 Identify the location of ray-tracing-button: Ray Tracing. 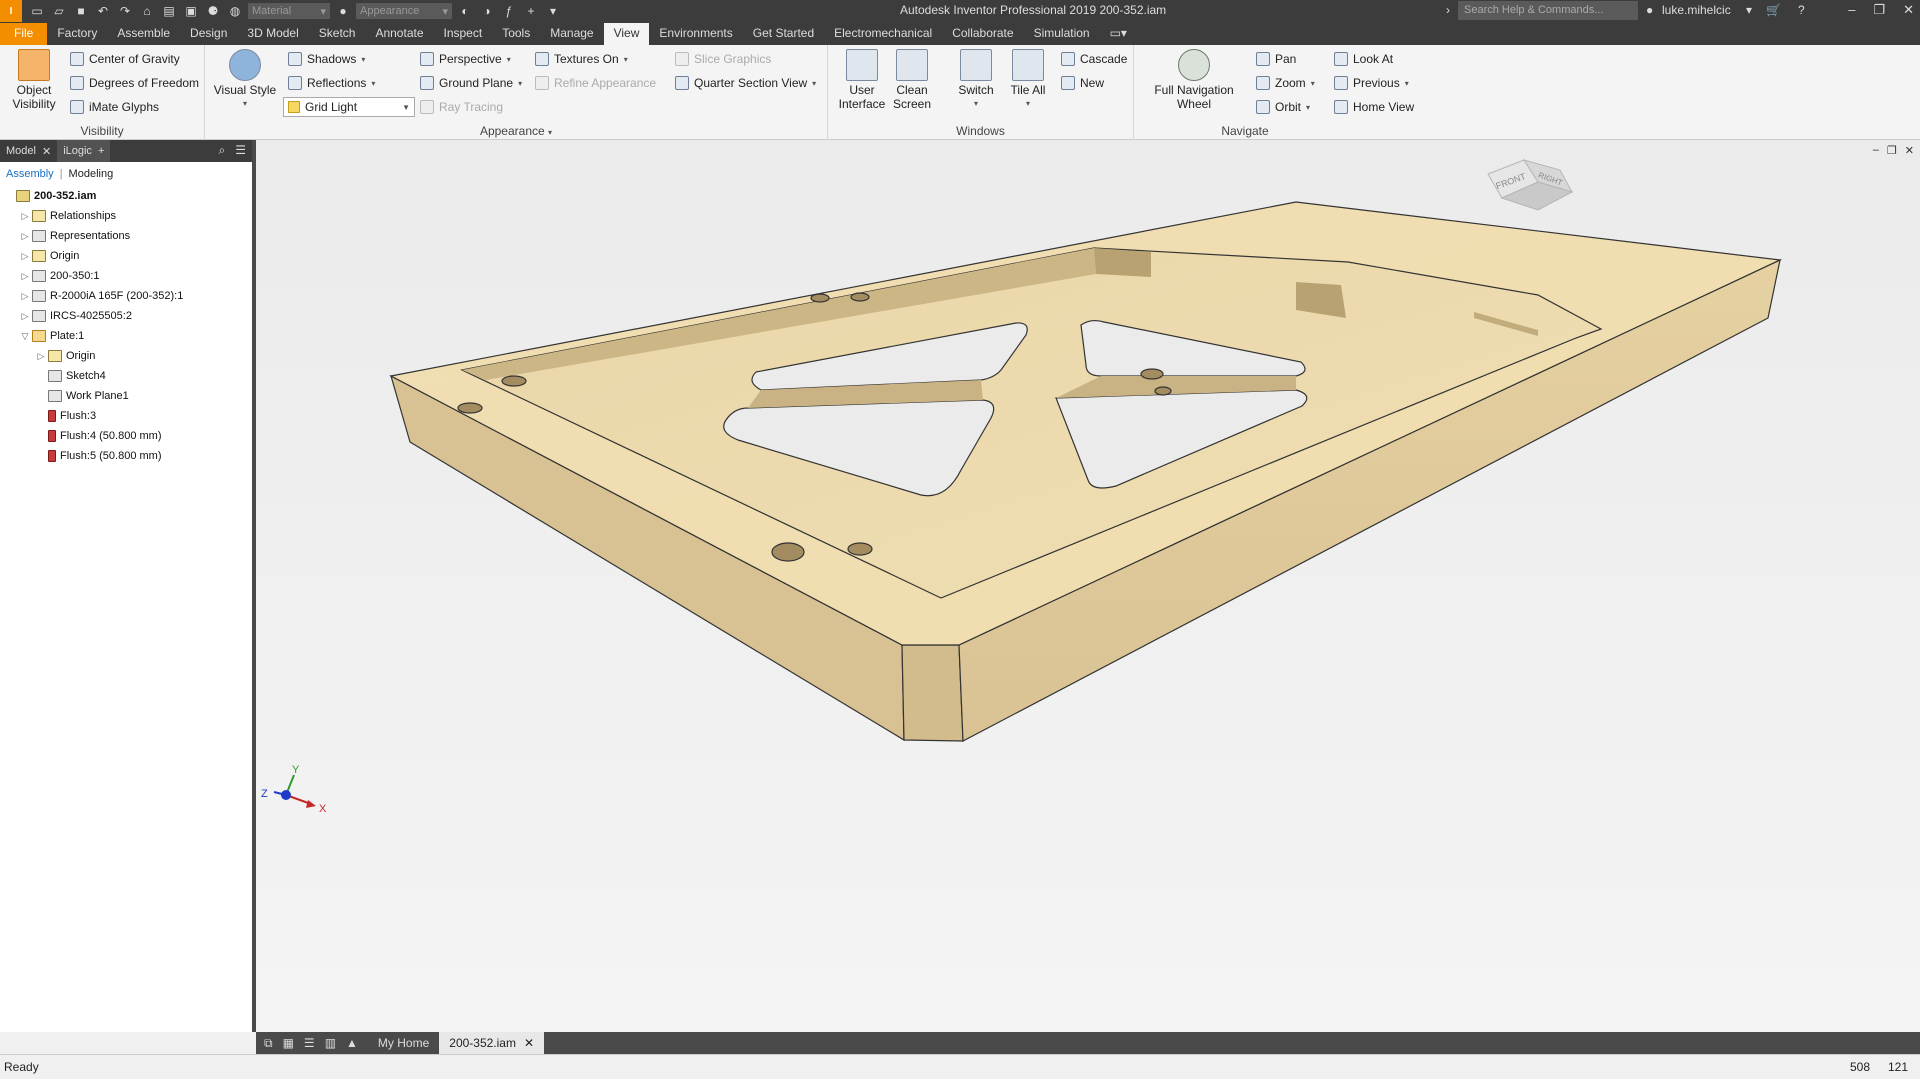
(461, 107).